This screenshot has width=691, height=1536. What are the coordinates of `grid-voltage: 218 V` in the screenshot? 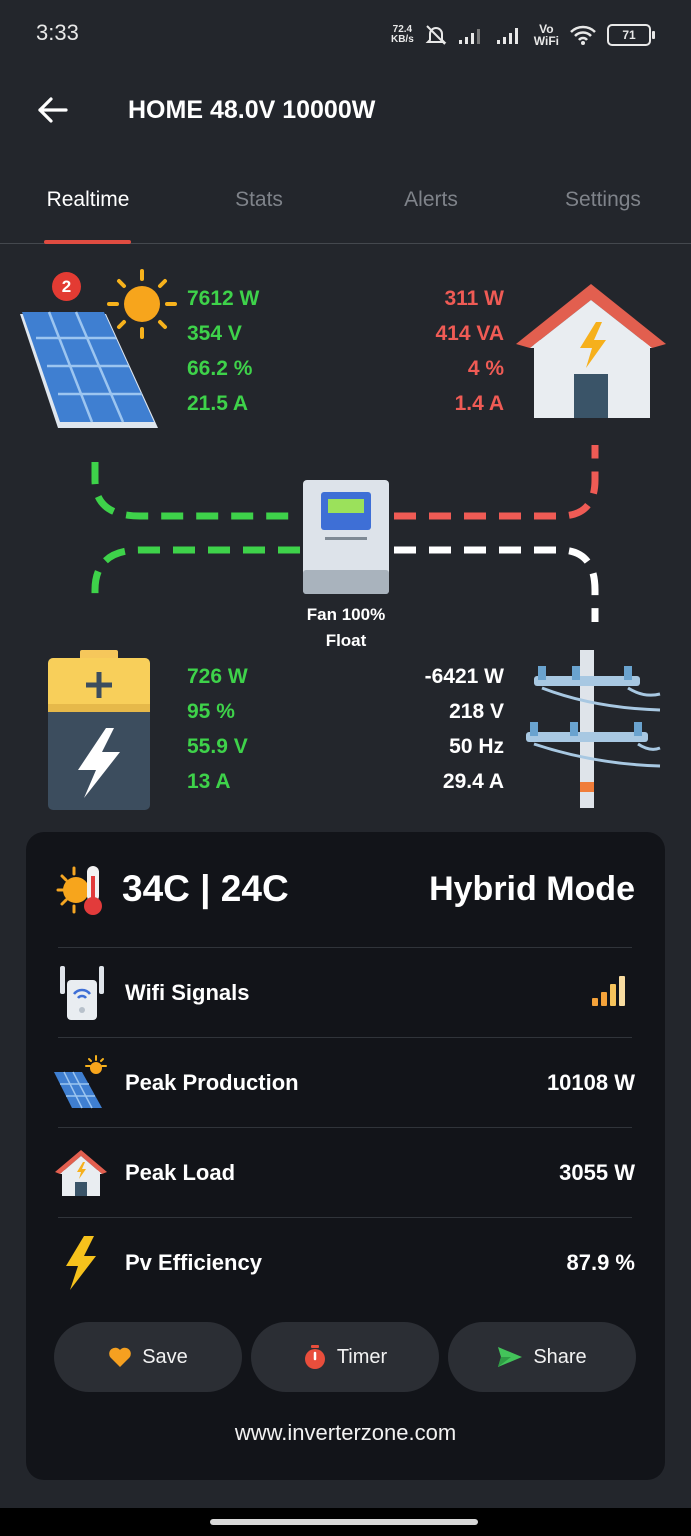 It's located at (476, 711).